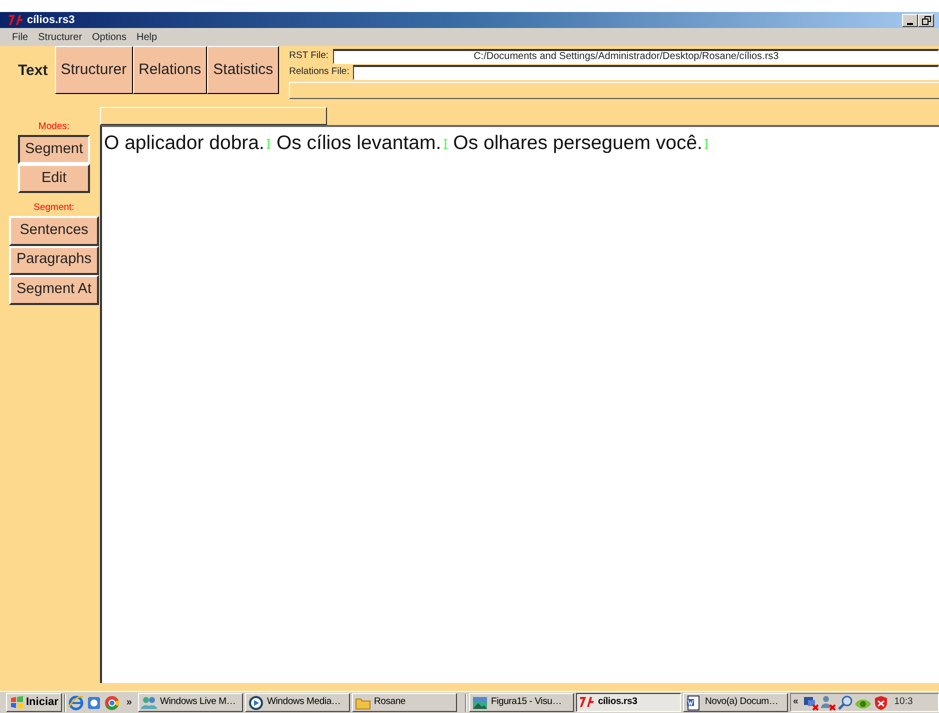 This screenshot has height=713, width=939. Describe the element at coordinates (694, 702) in the screenshot. I see `document-icon` at that location.